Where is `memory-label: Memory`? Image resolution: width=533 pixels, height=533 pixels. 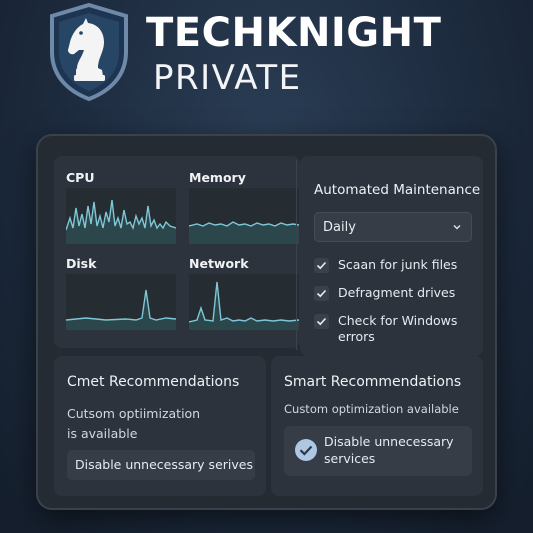 memory-label: Memory is located at coordinates (217, 177).